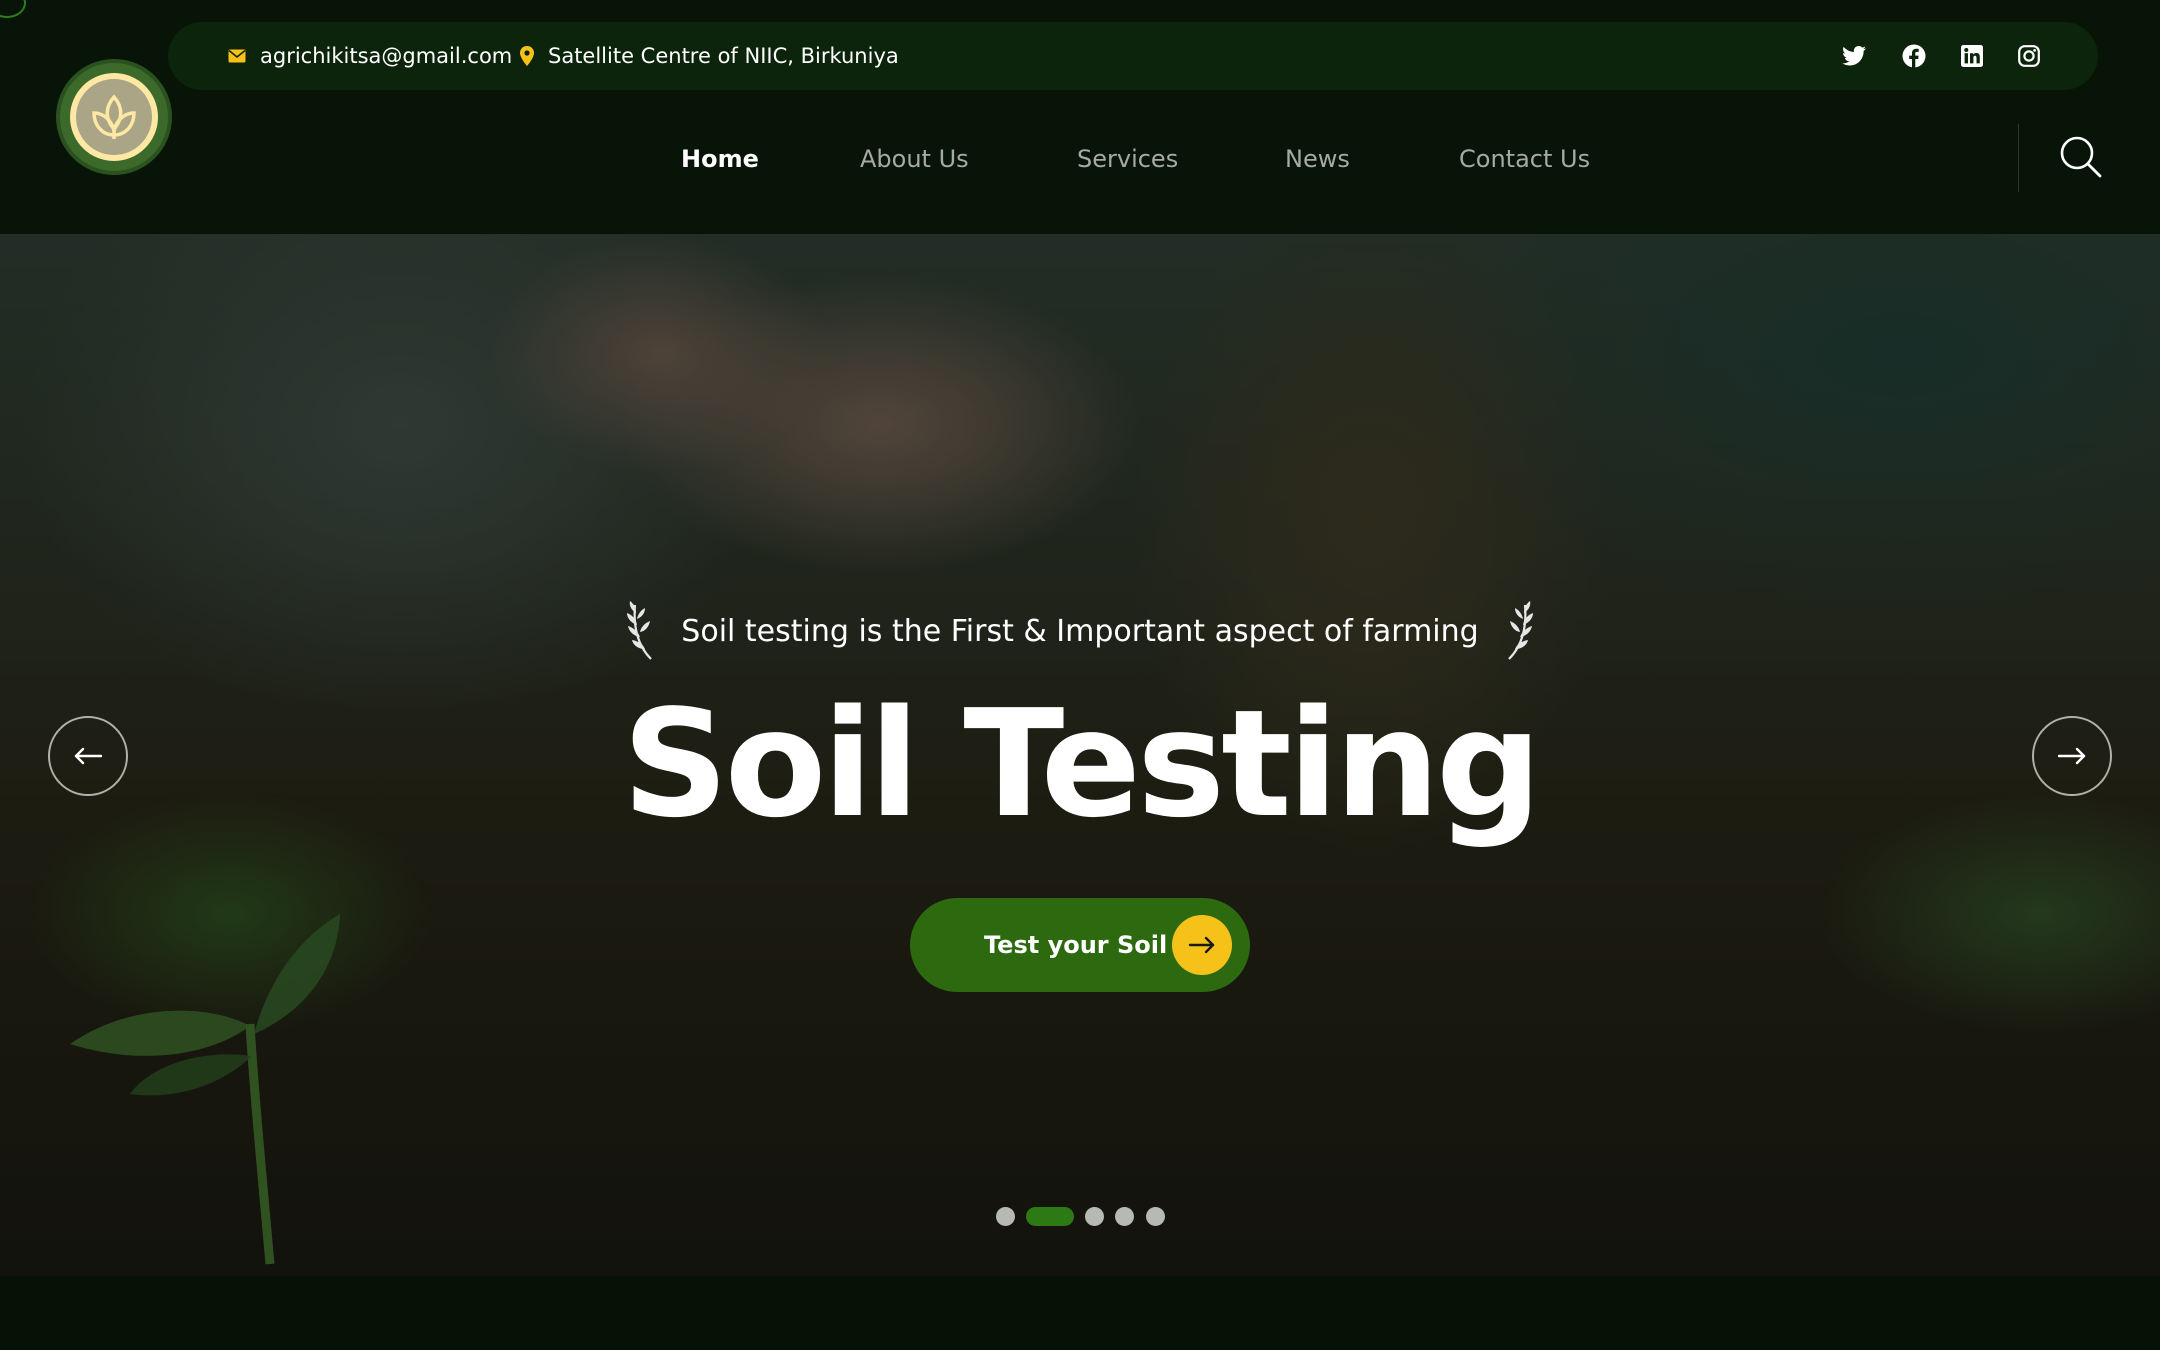 The height and width of the screenshot is (1350, 2160). I want to click on nav-news: News, so click(1317, 159).